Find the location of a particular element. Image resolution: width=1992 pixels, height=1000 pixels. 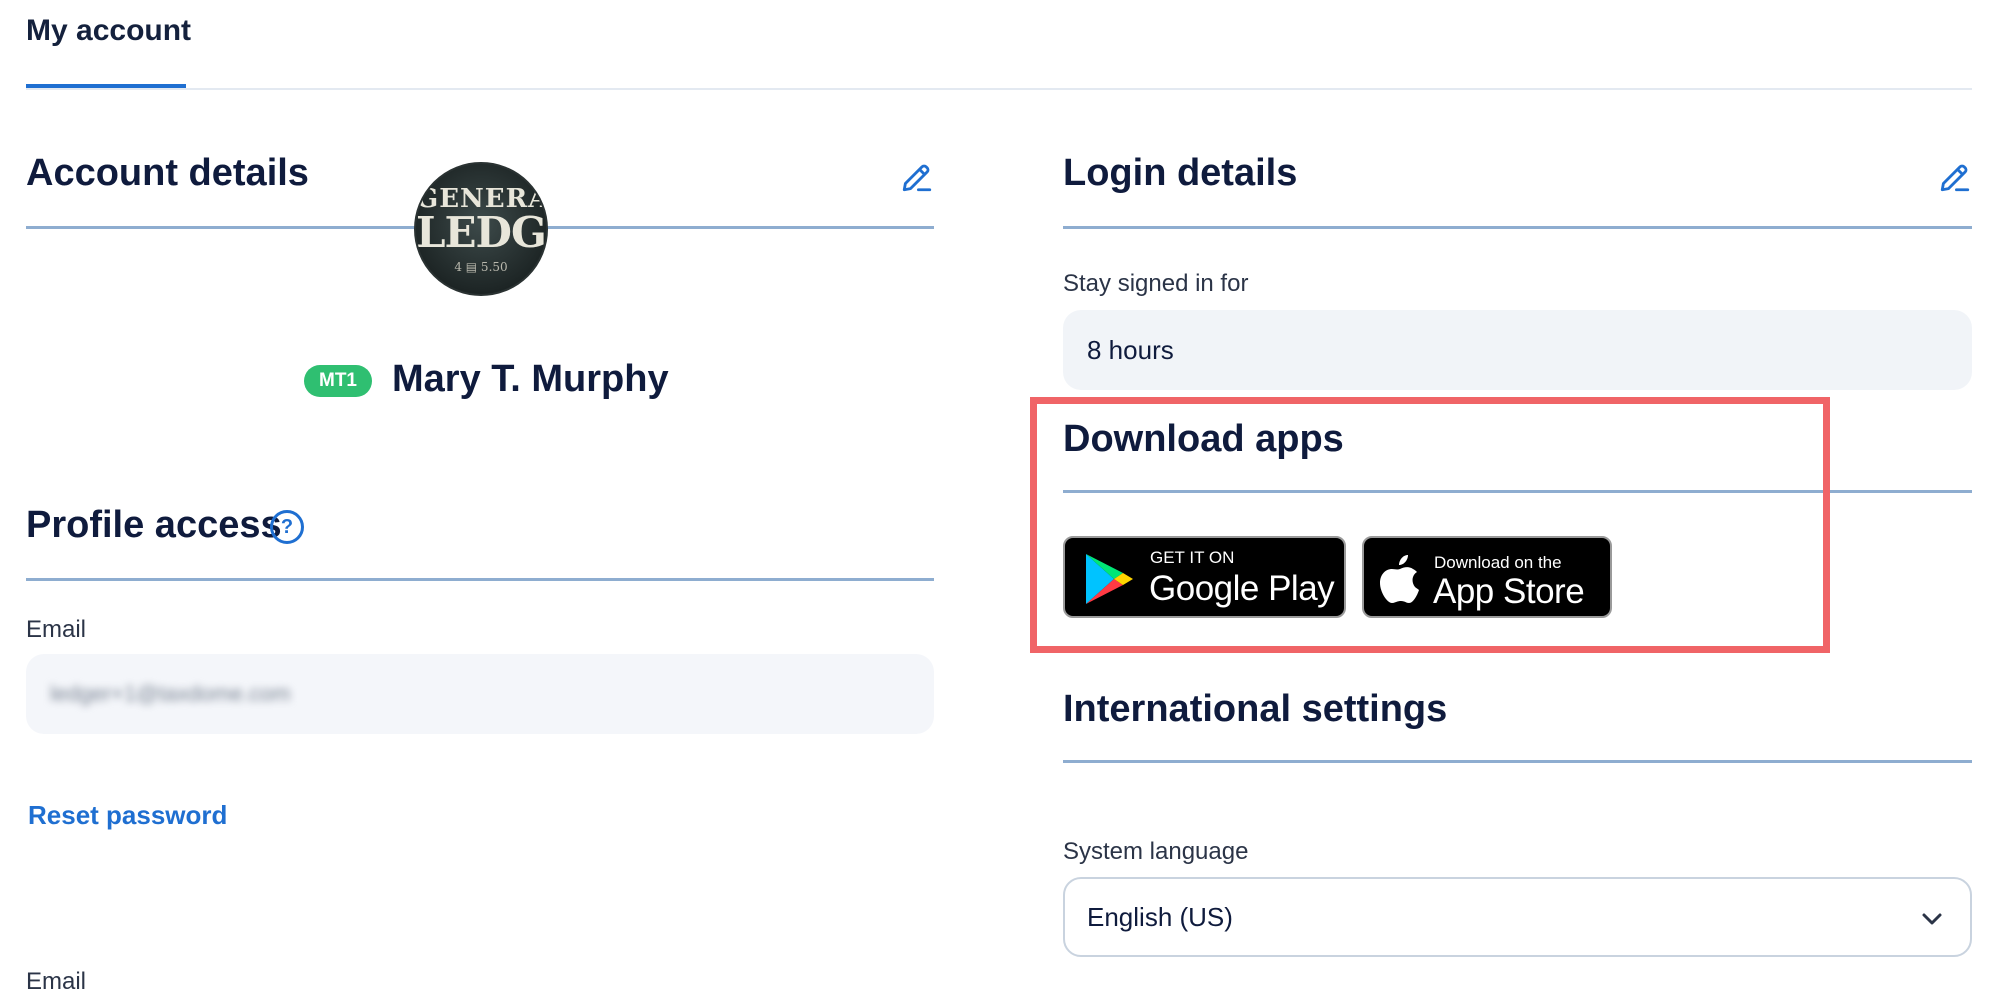

download-apps-highlight-box is located at coordinates (1430, 525).